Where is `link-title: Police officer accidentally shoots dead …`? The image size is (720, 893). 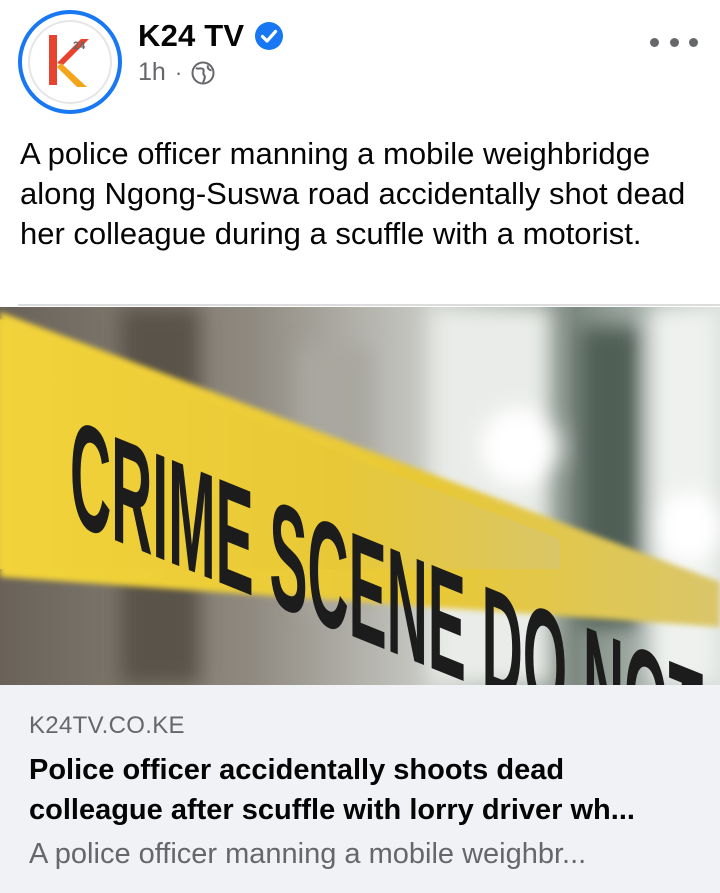
link-title: Police officer accidentally shoots dead … is located at coordinates (364, 790).